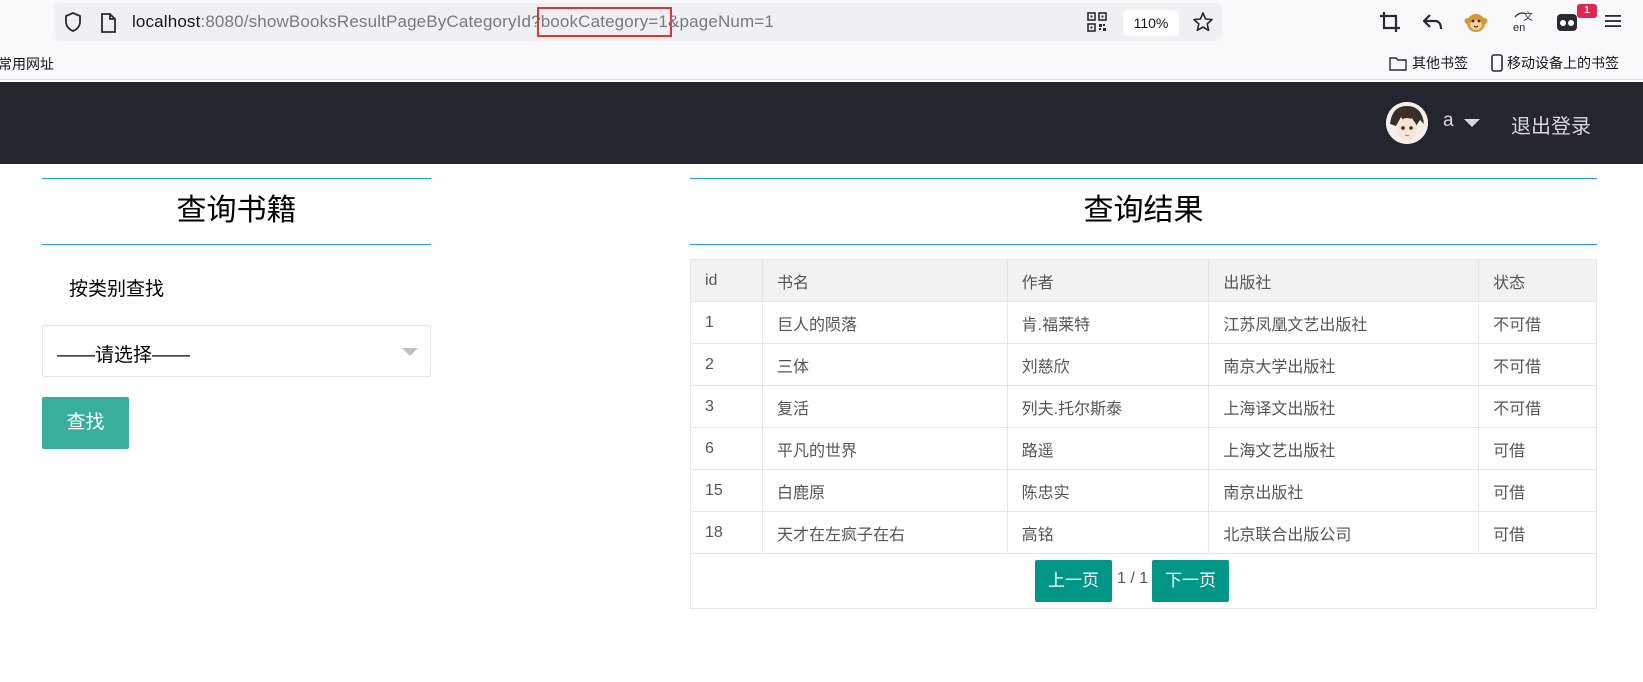 This screenshot has width=1643, height=682. Describe the element at coordinates (1108, 322) in the screenshot. I see `cell-author: 肯.福莱特` at that location.